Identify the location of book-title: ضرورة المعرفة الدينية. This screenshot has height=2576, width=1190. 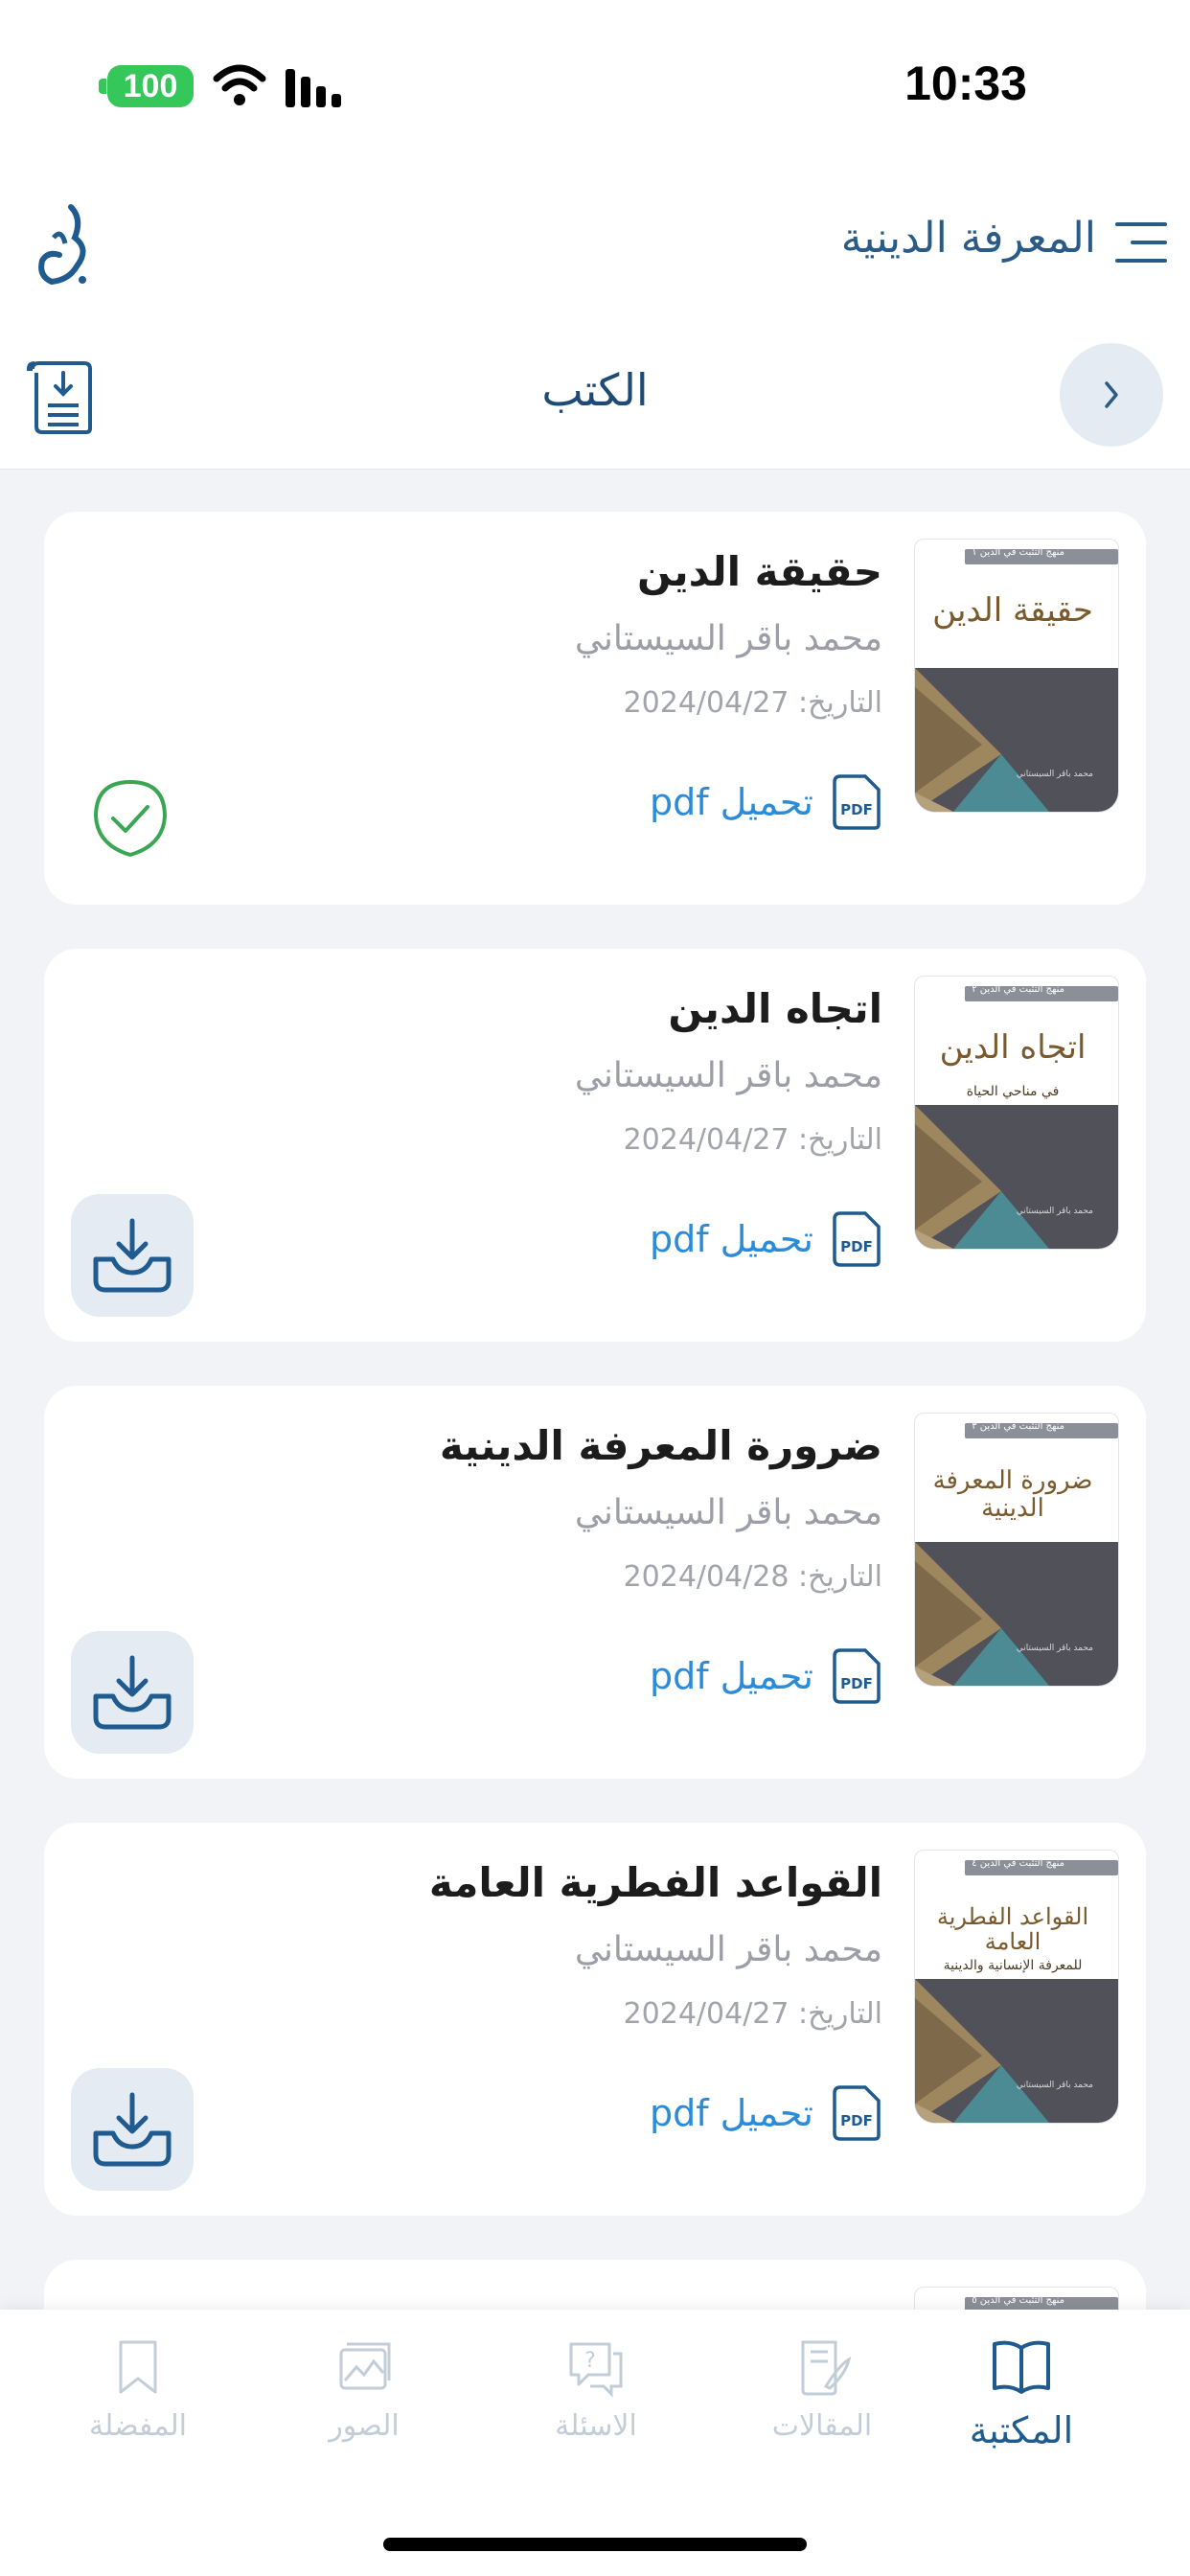
(661, 1445).